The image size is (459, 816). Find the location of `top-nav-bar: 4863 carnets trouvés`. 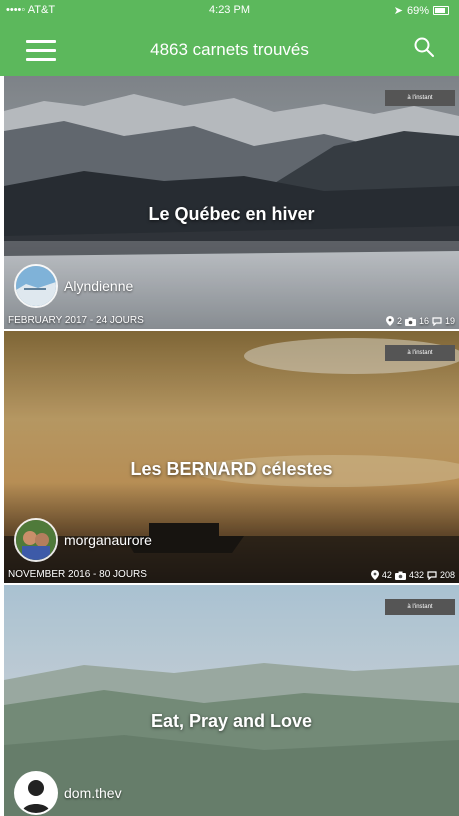

top-nav-bar: 4863 carnets trouvés is located at coordinates (229, 49).